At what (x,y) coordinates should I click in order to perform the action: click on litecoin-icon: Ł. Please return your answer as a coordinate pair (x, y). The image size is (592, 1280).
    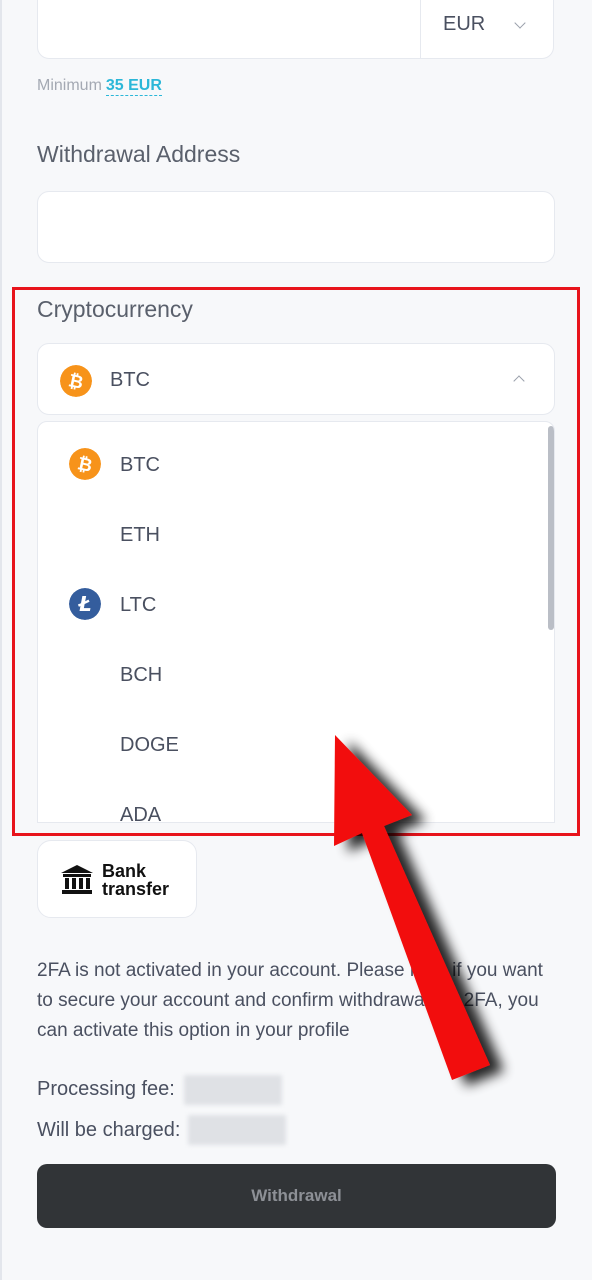
    Looking at the image, I should click on (85, 604).